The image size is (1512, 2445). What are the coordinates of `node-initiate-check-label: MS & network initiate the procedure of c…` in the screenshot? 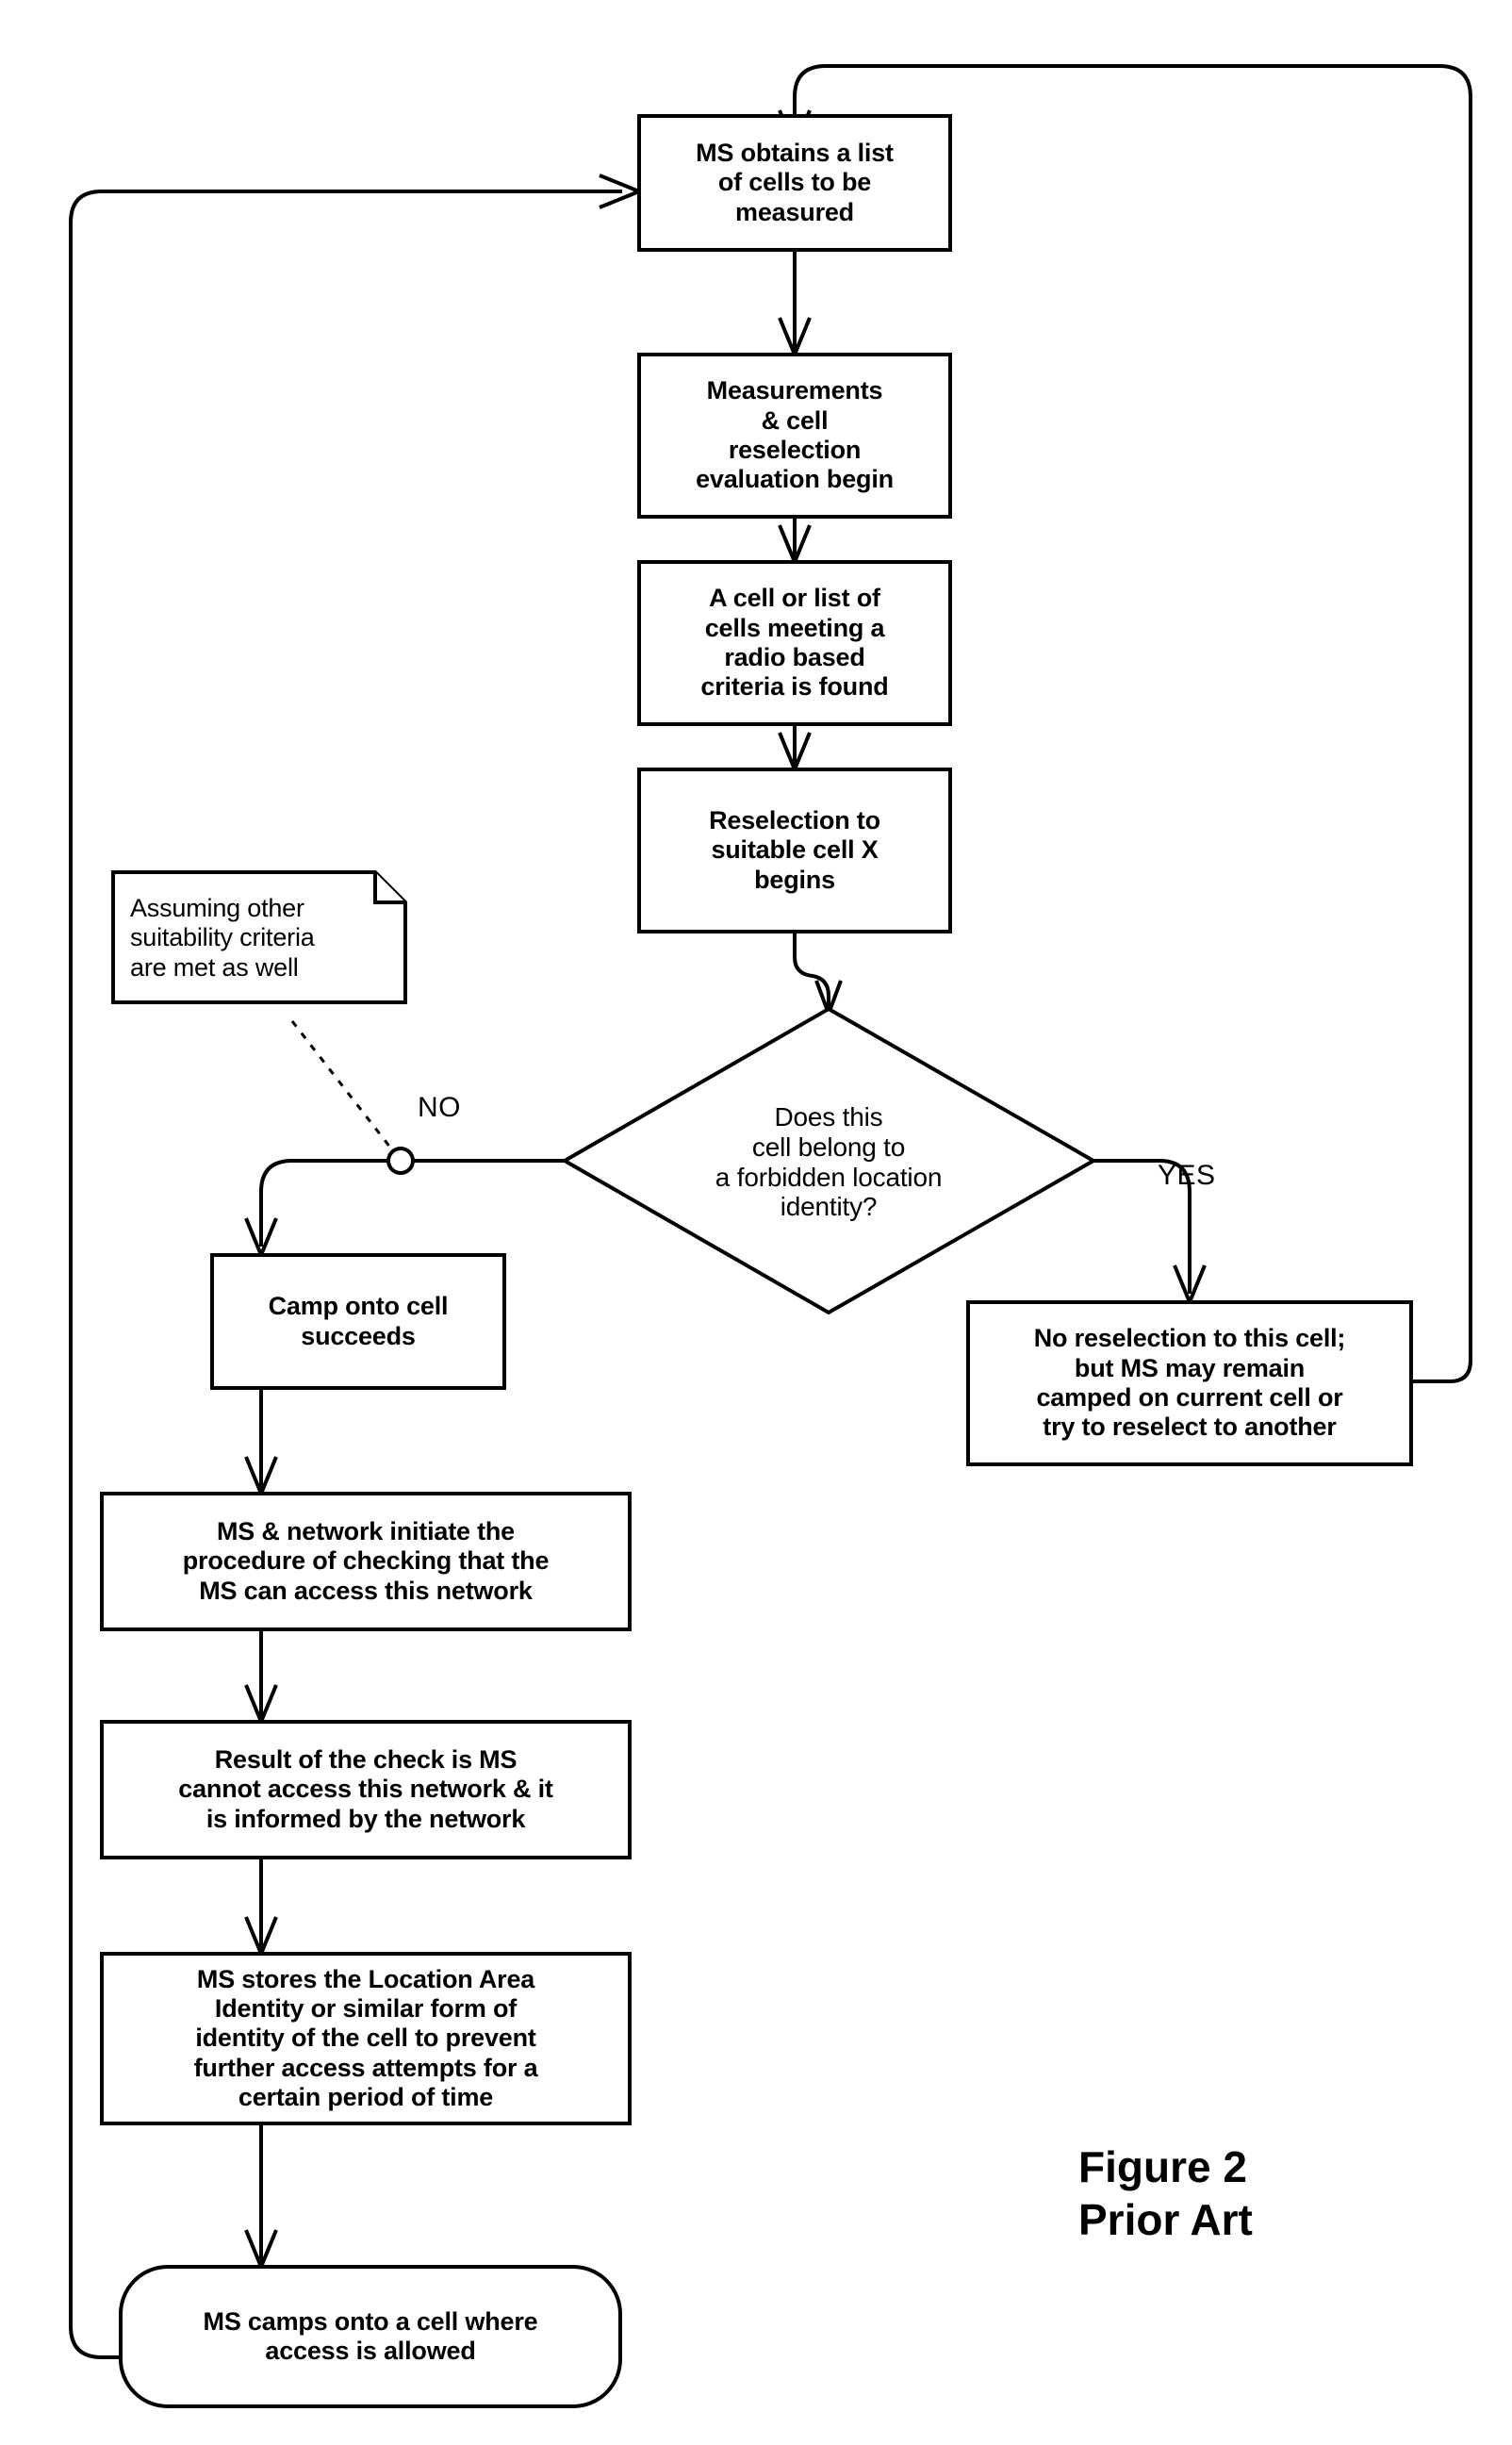 It's located at (366, 1562).